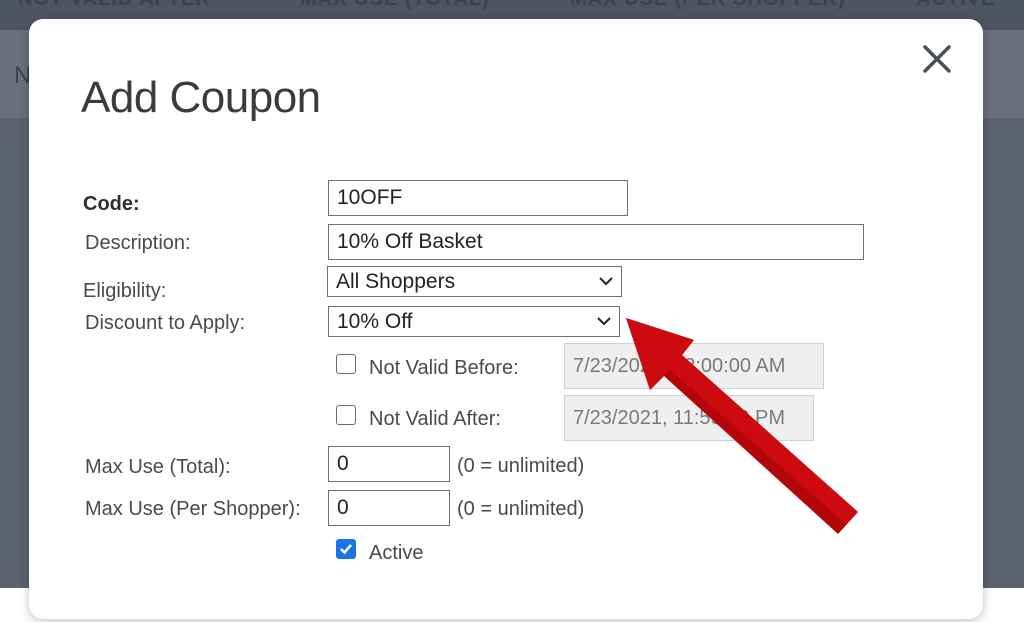 The height and width of the screenshot is (622, 1024). What do you see at coordinates (742, 426) in the screenshot?
I see `annotation-arrow-icon` at bounding box center [742, 426].